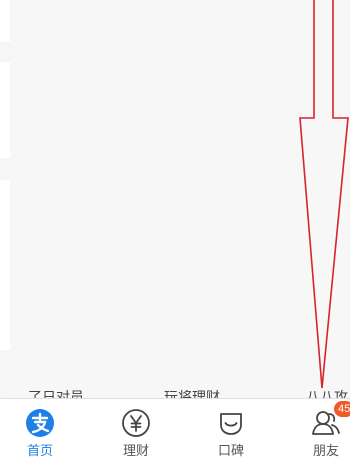  I want to click on partially-visible-labels: 了日对员 玩将理财 八八攻, so click(175, 389).